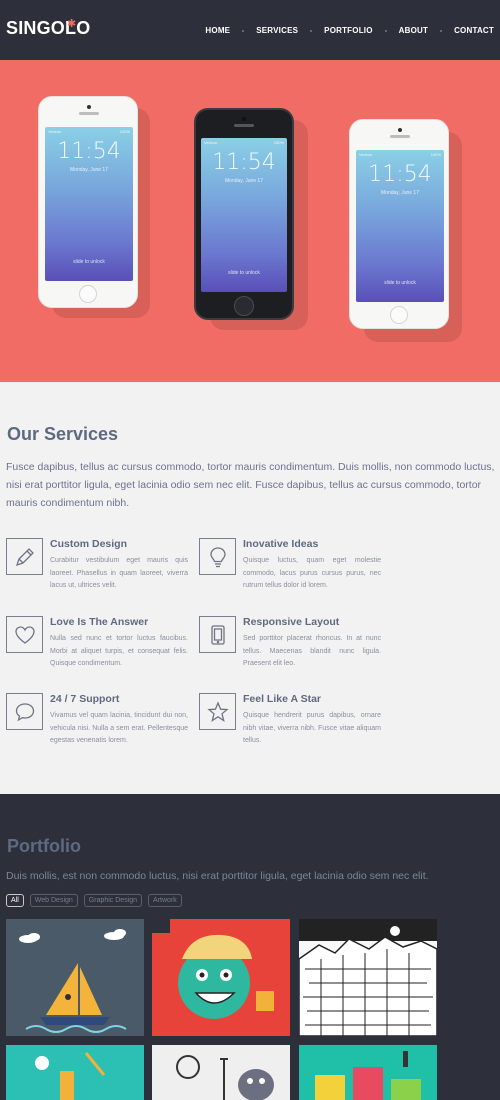  Describe the element at coordinates (99, 622) in the screenshot. I see `service-title: Love Is The Answer` at that location.